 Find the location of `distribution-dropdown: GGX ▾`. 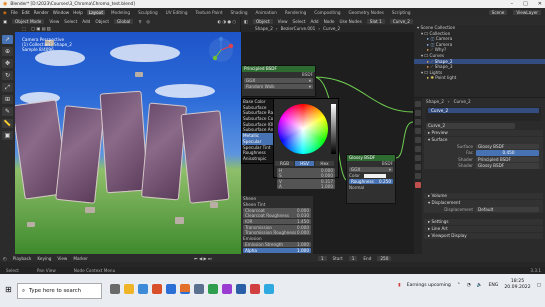

distribution-dropdown: GGX ▾ is located at coordinates (278, 81).